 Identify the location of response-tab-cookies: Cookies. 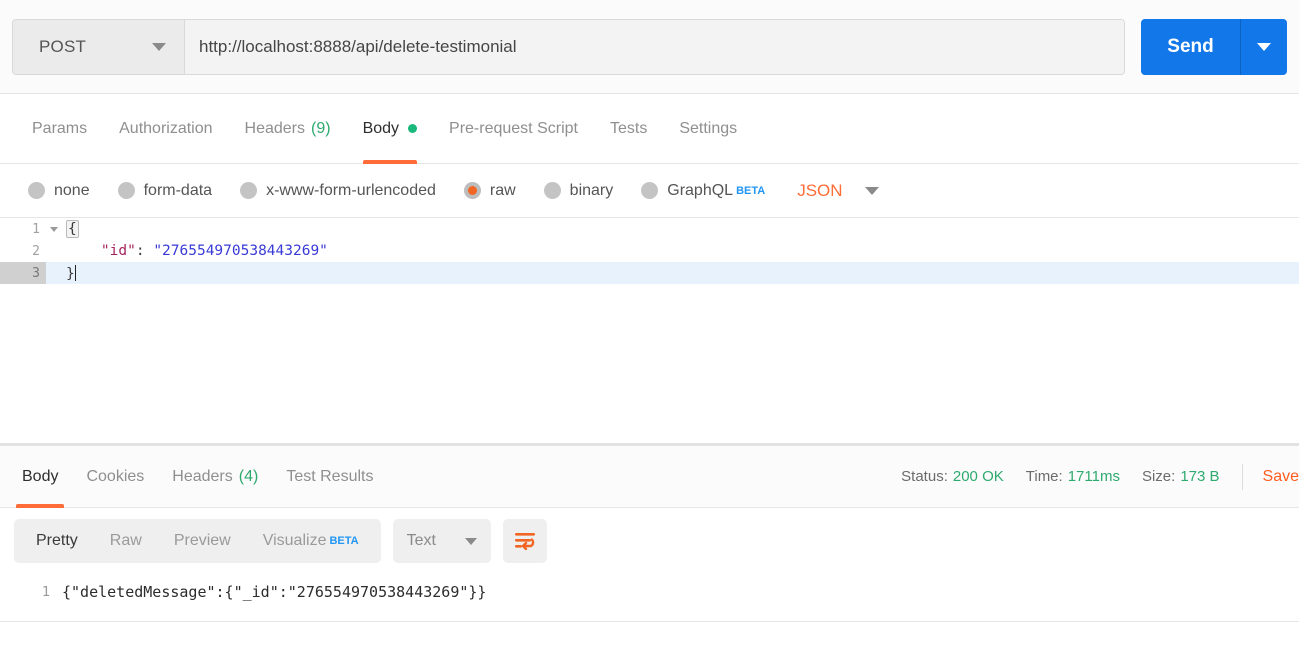
(115, 477).